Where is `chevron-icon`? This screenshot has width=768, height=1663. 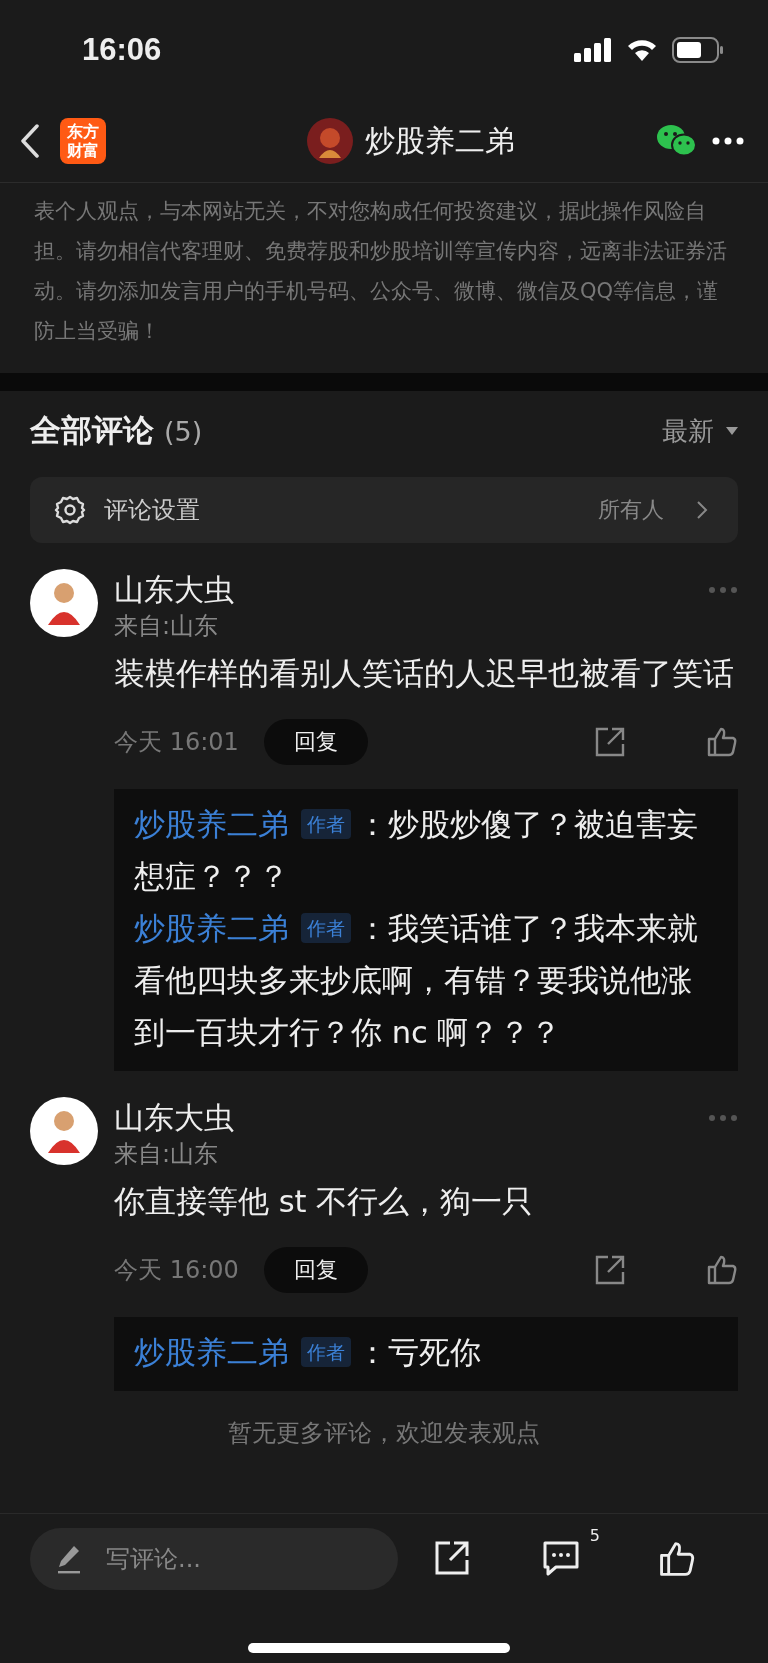 chevron-icon is located at coordinates (702, 510).